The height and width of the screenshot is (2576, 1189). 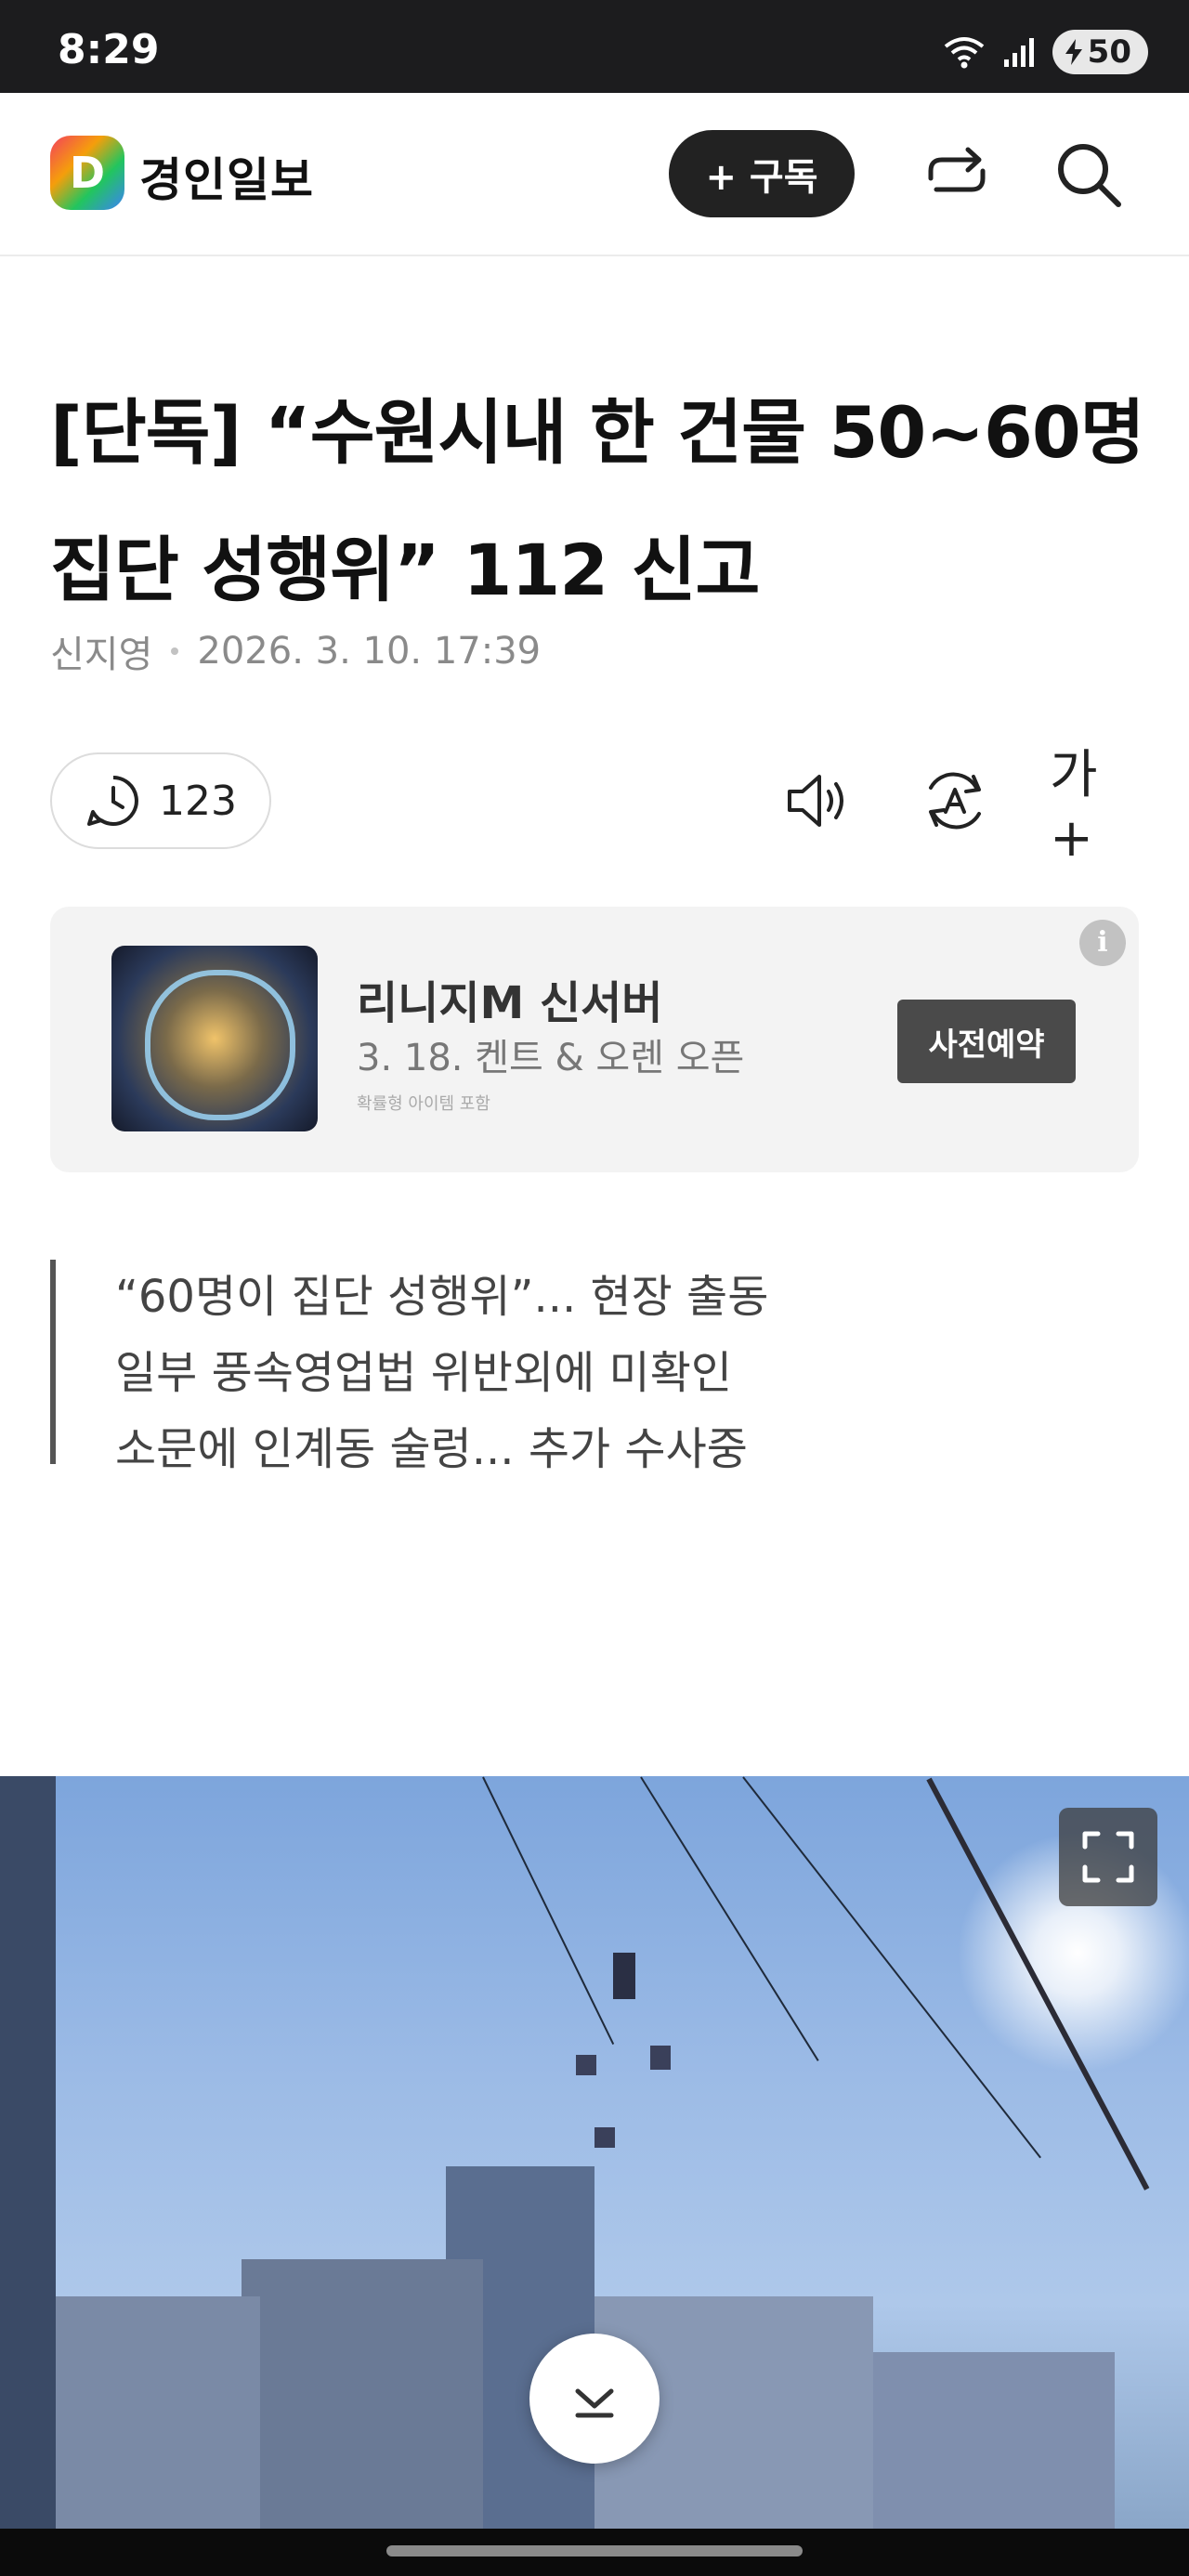 What do you see at coordinates (1019, 52) in the screenshot?
I see `signal-icon` at bounding box center [1019, 52].